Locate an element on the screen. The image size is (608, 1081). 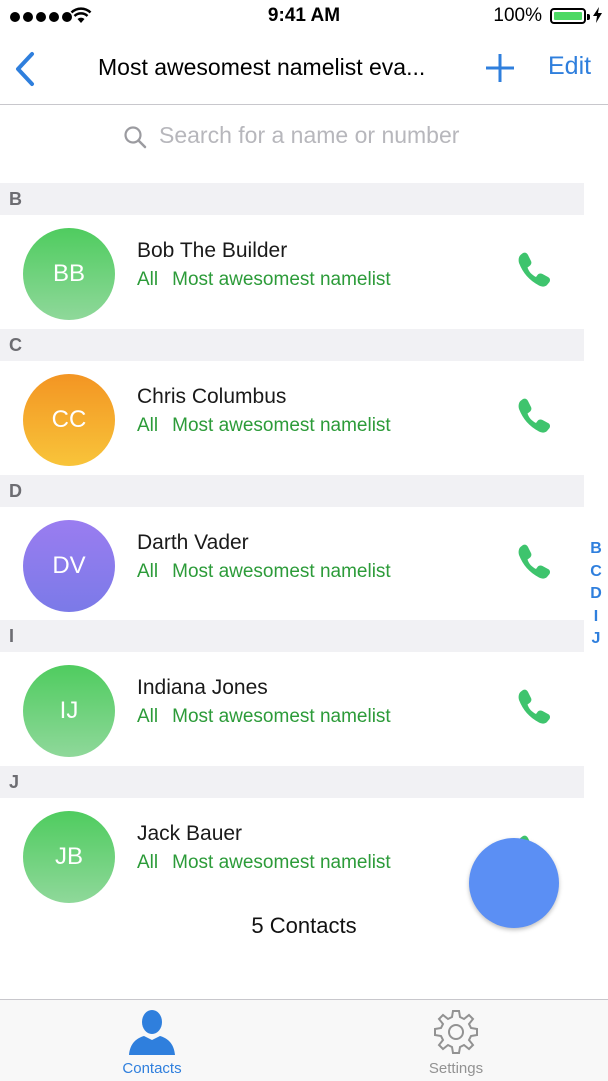
index-letter-d: D is located at coordinates (596, 594).